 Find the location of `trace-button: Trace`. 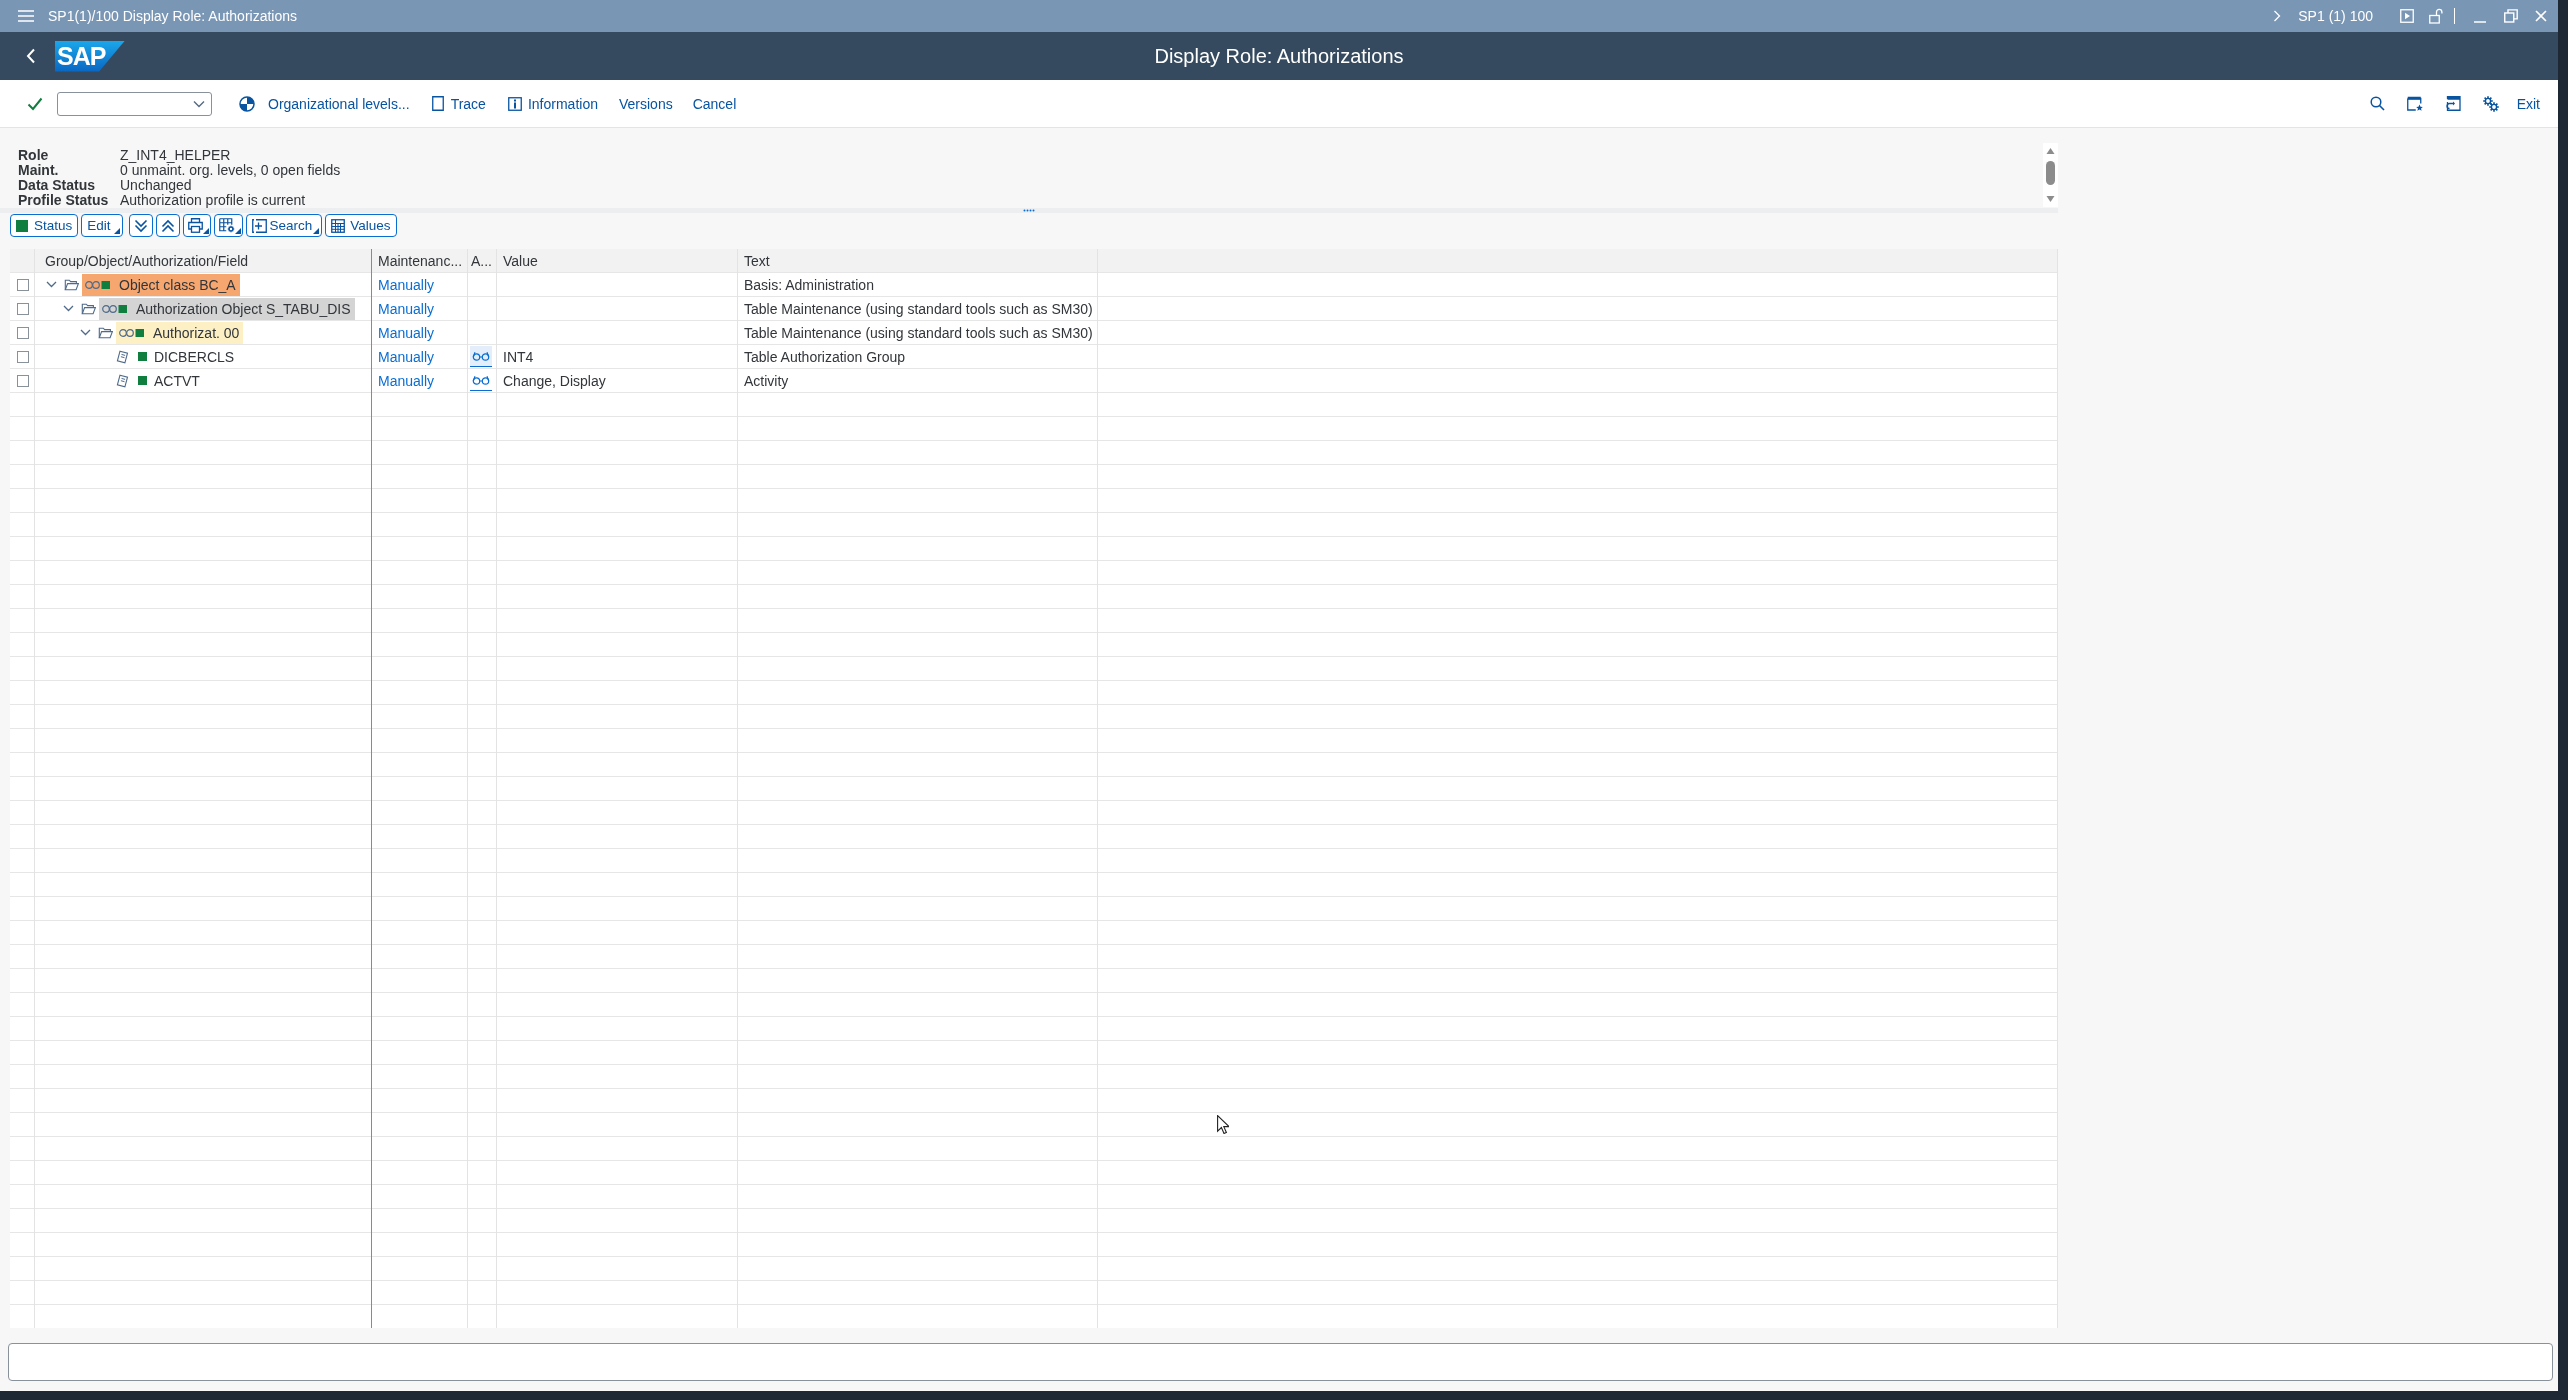

trace-button: Trace is located at coordinates (458, 103).